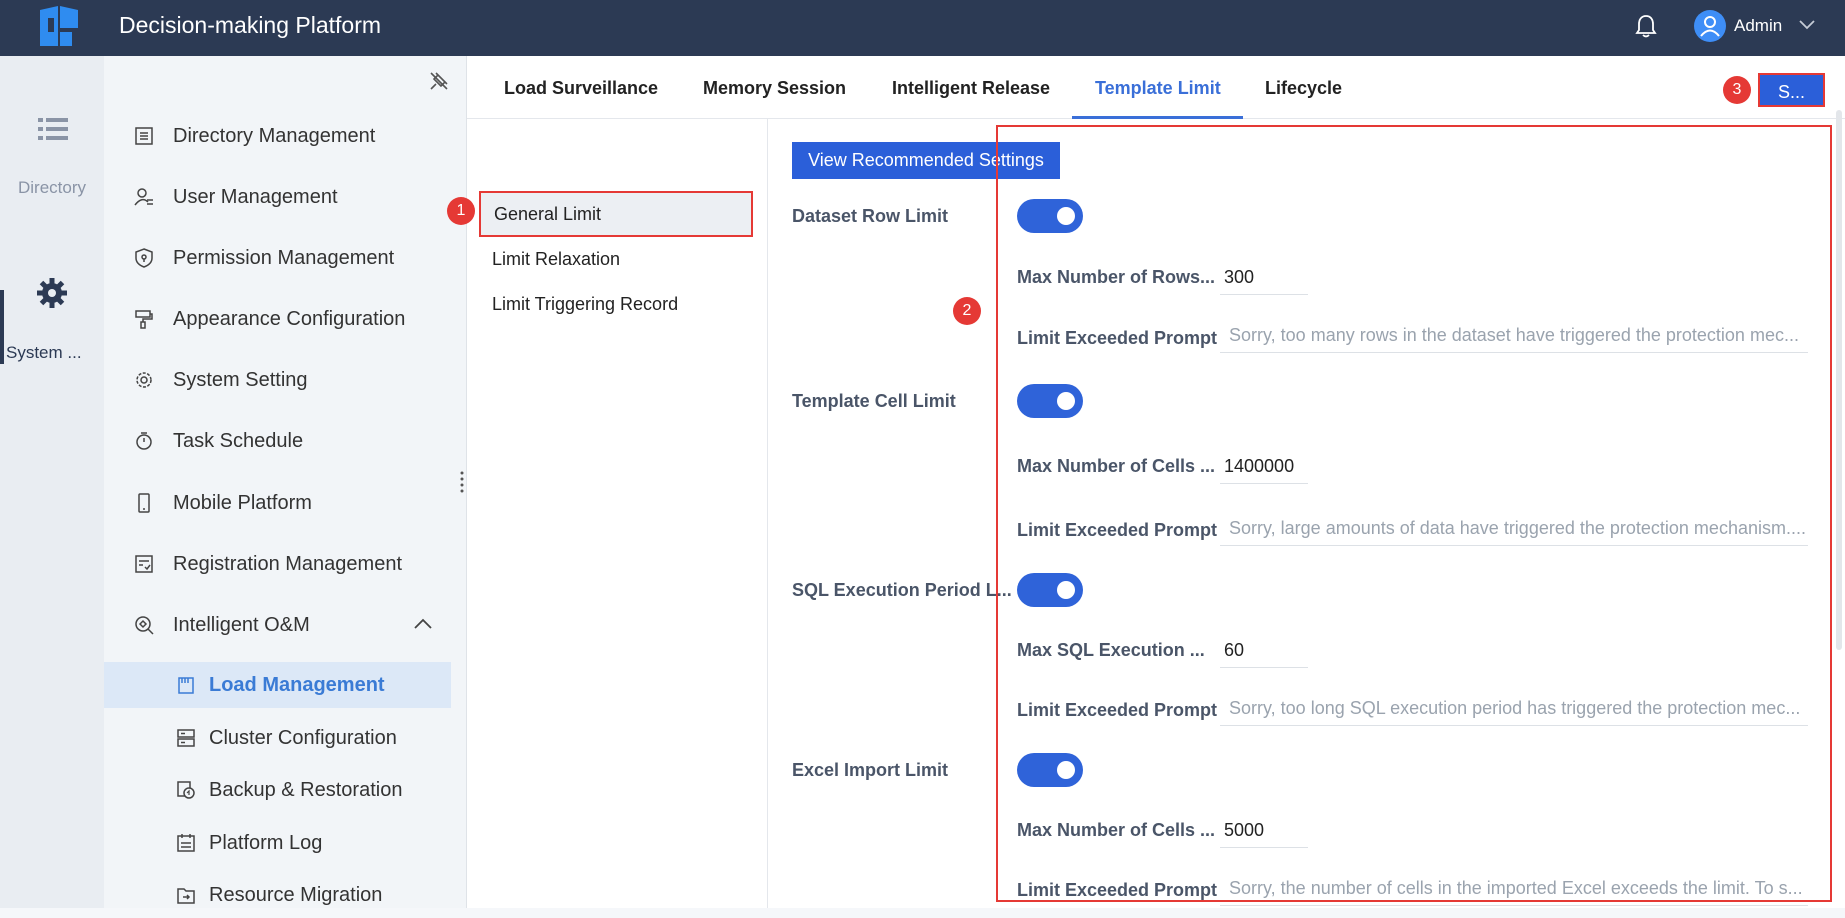  I want to click on user-name: Admin, so click(1758, 26).